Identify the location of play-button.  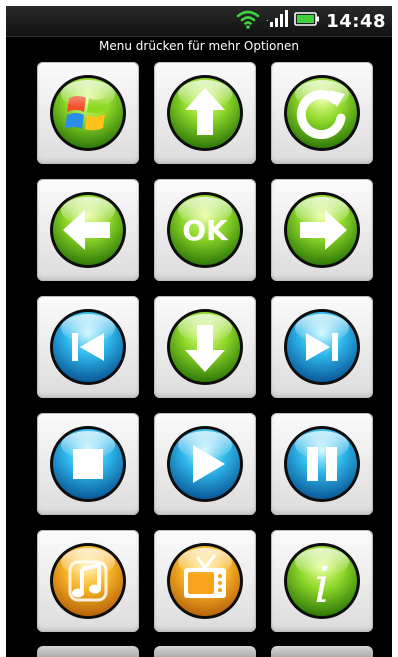
(205, 464).